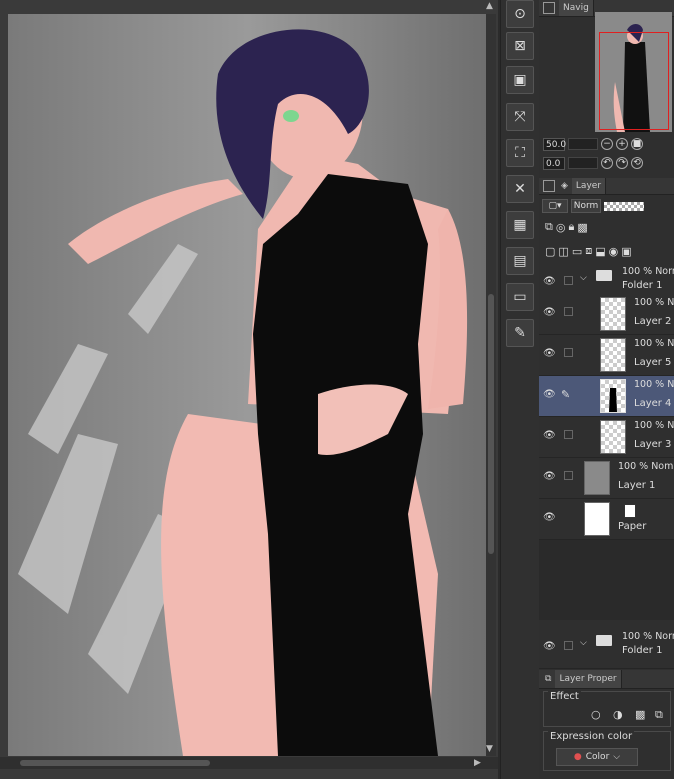  What do you see at coordinates (653, 403) in the screenshot?
I see `layer-name: Layer 4` at bounding box center [653, 403].